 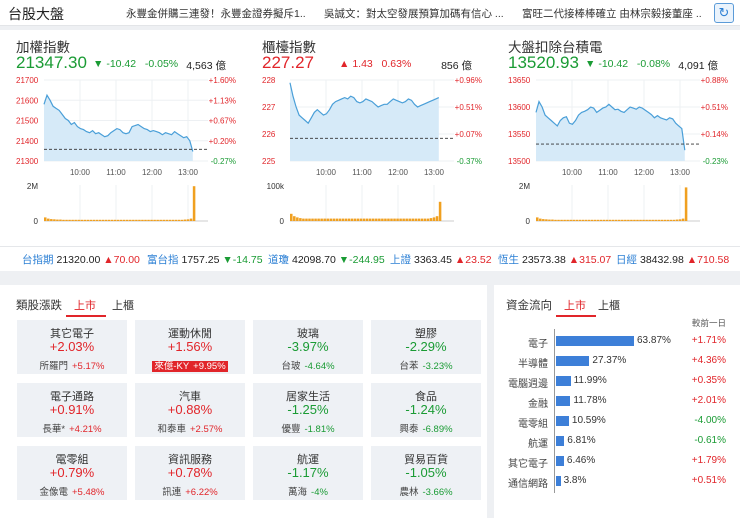 I want to click on index-value: 21347.30, so click(x=51, y=62).